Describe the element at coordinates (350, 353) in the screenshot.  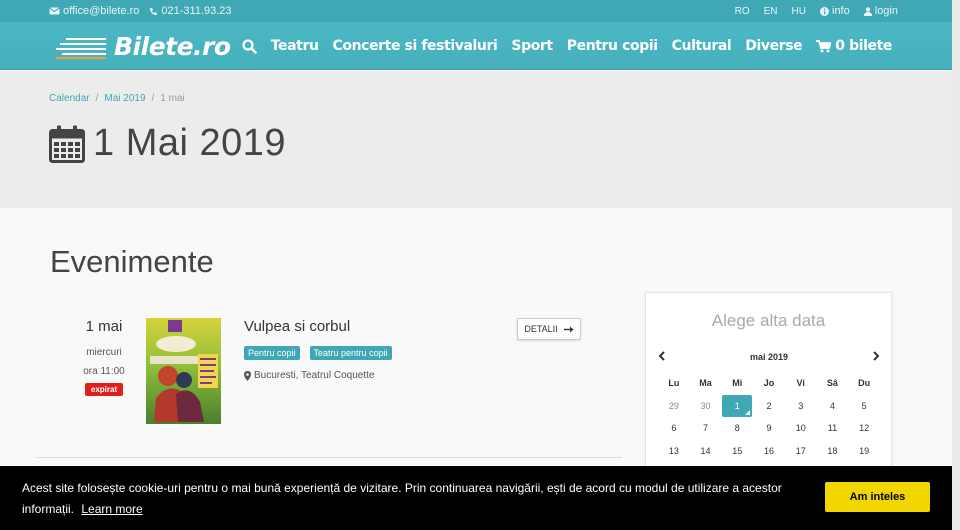
I see `tag-teatru-pentru-copii: Teatru pentru copii` at that location.